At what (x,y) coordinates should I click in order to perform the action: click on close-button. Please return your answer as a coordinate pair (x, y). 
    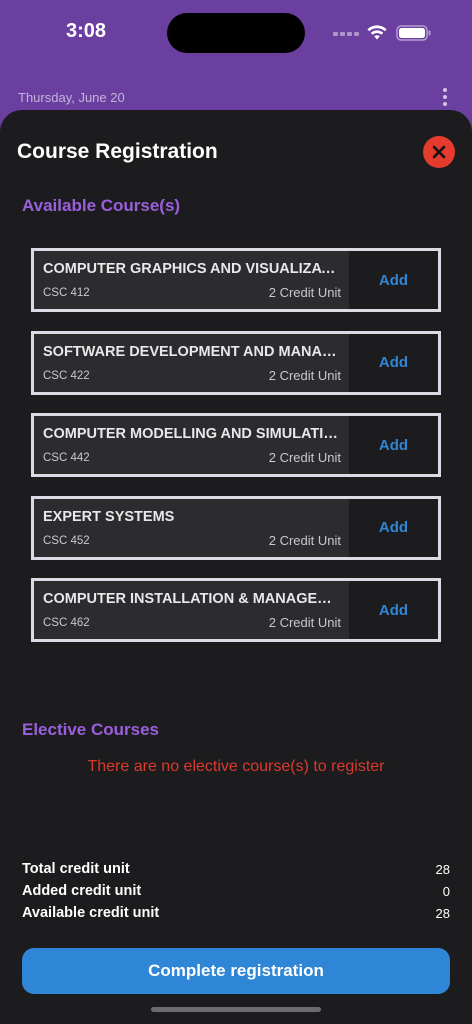
    Looking at the image, I should click on (439, 152).